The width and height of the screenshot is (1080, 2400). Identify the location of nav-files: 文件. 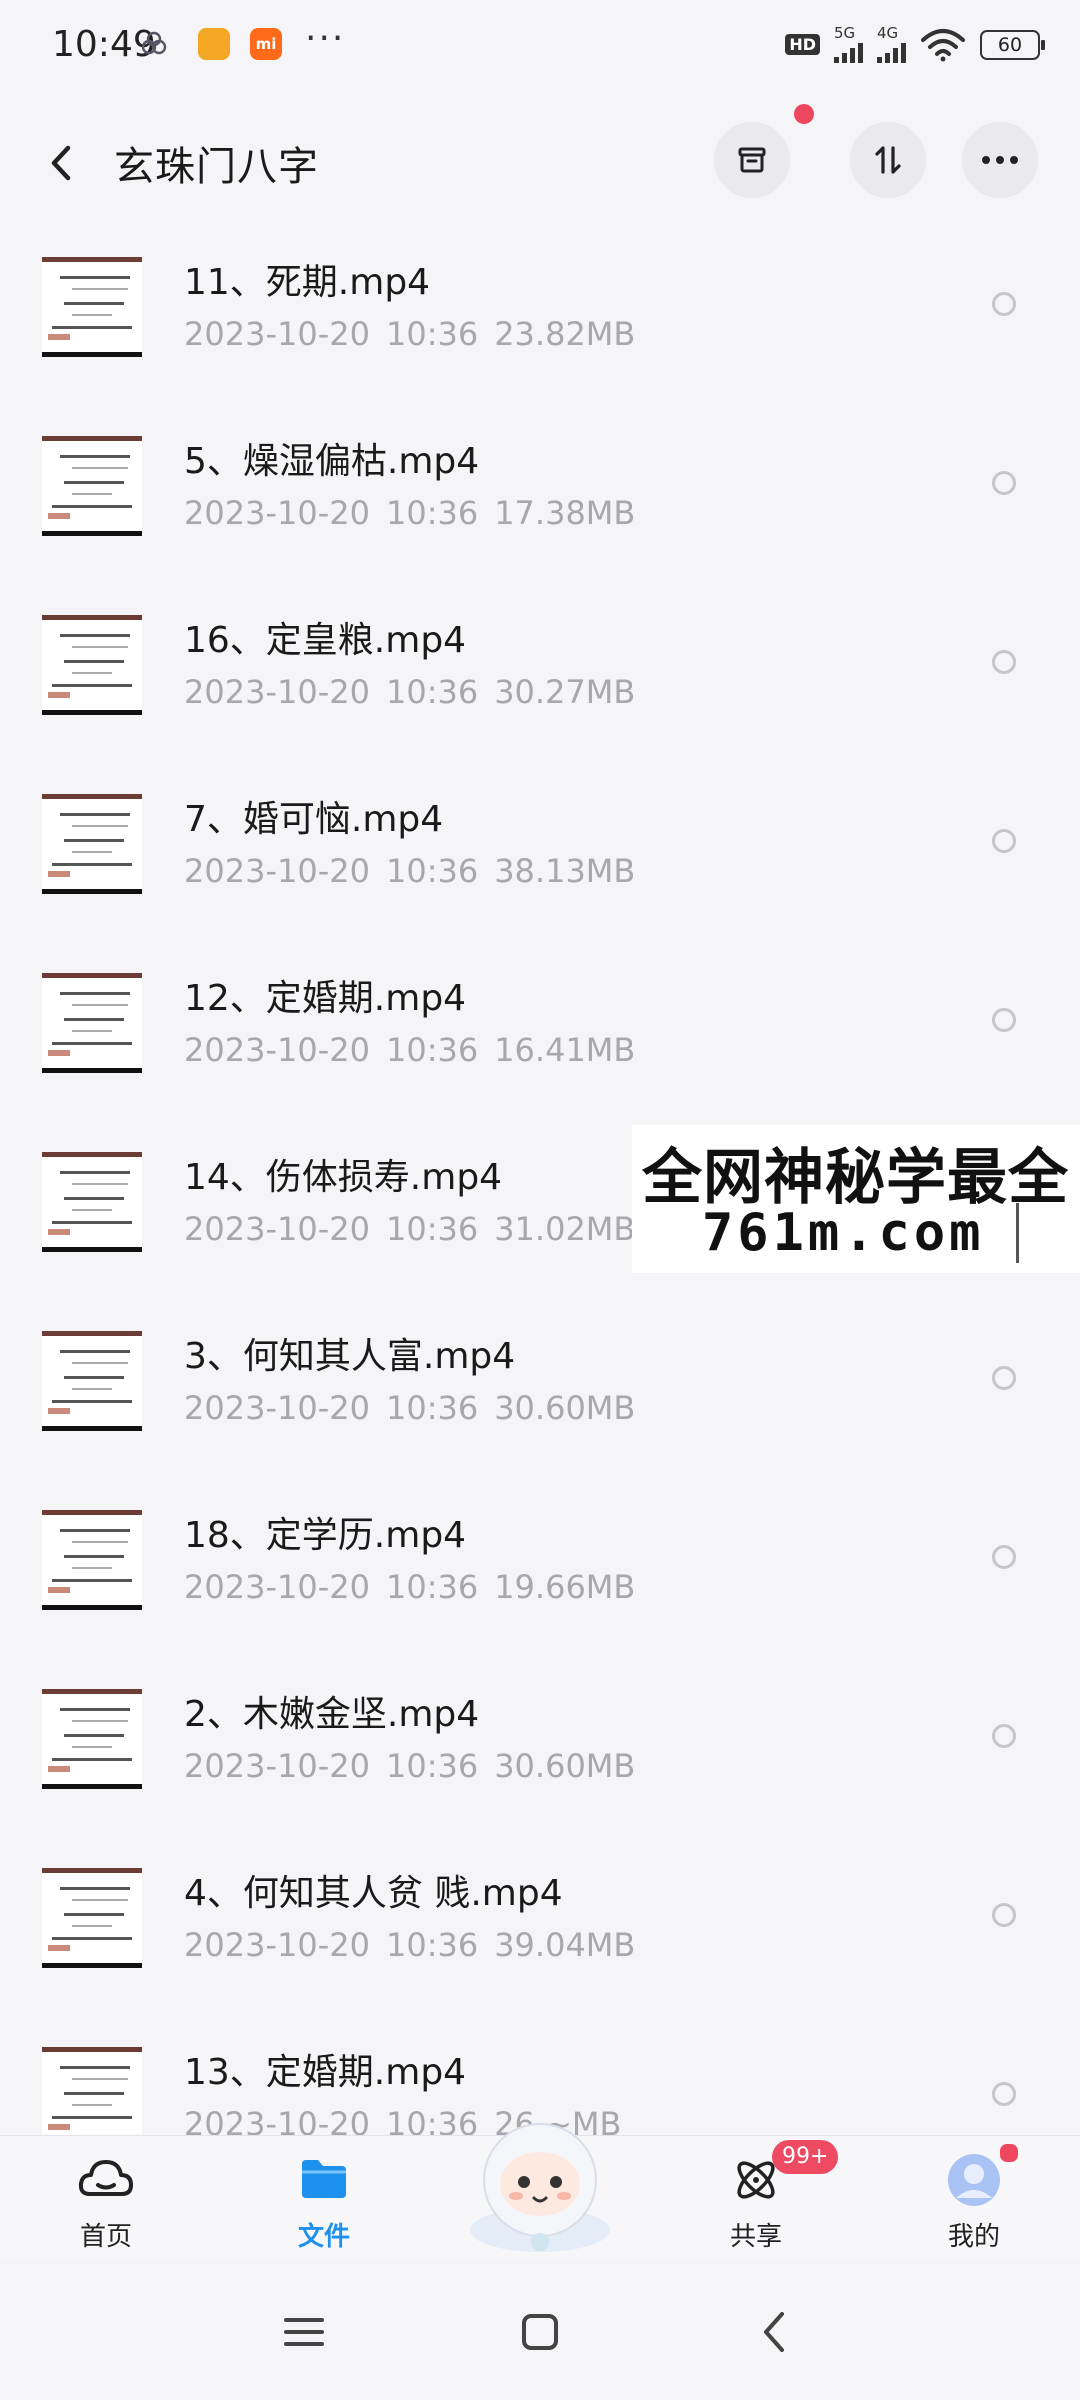
(324, 2198).